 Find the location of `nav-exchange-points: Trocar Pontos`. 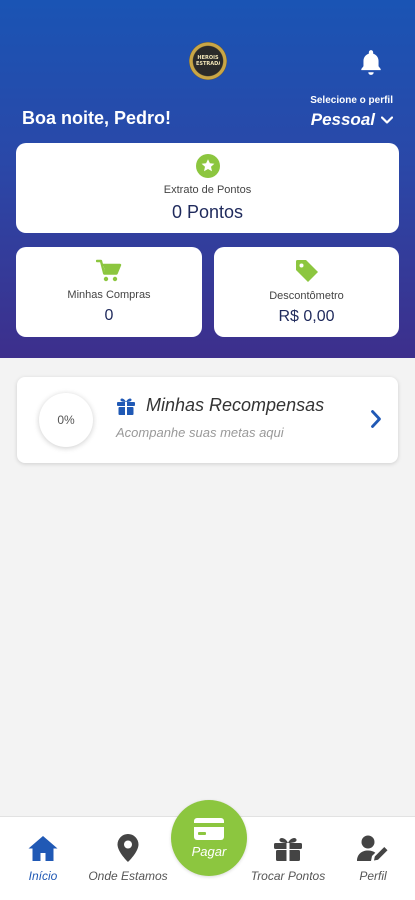

nav-exchange-points: Trocar Pontos is located at coordinates (288, 858).